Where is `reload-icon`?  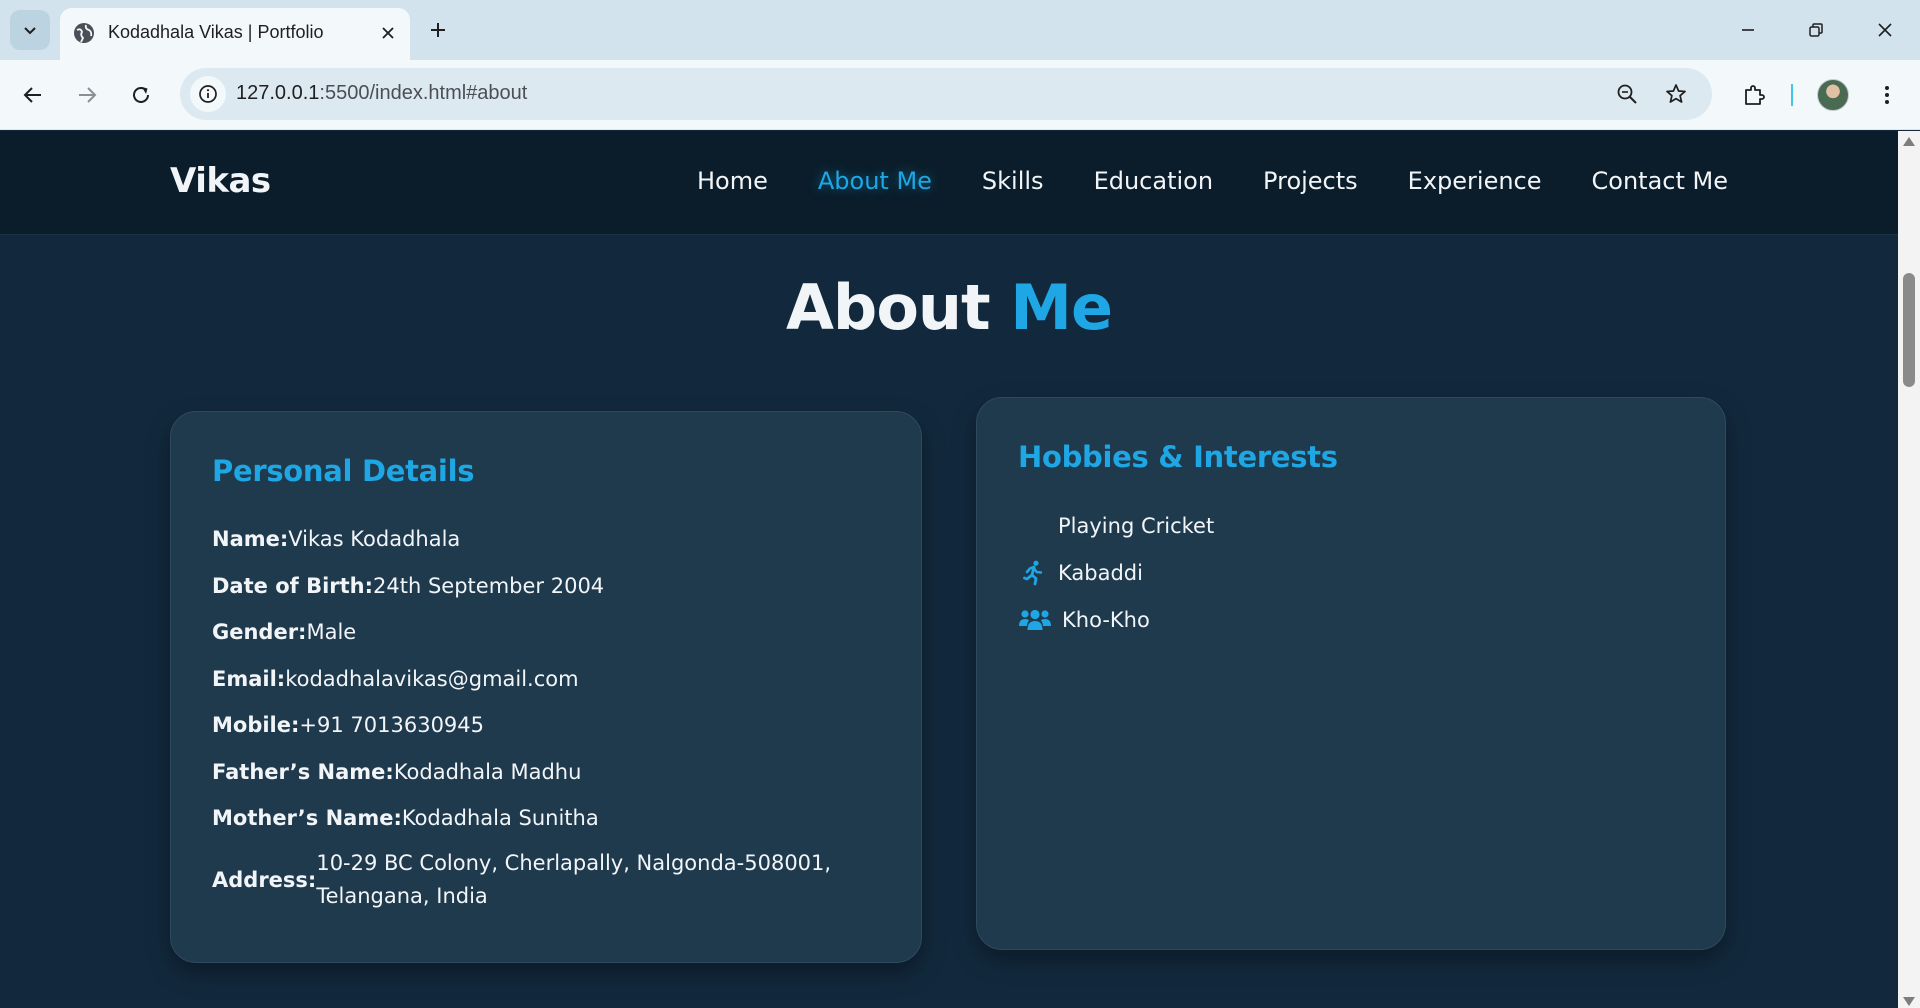
reload-icon is located at coordinates (141, 94).